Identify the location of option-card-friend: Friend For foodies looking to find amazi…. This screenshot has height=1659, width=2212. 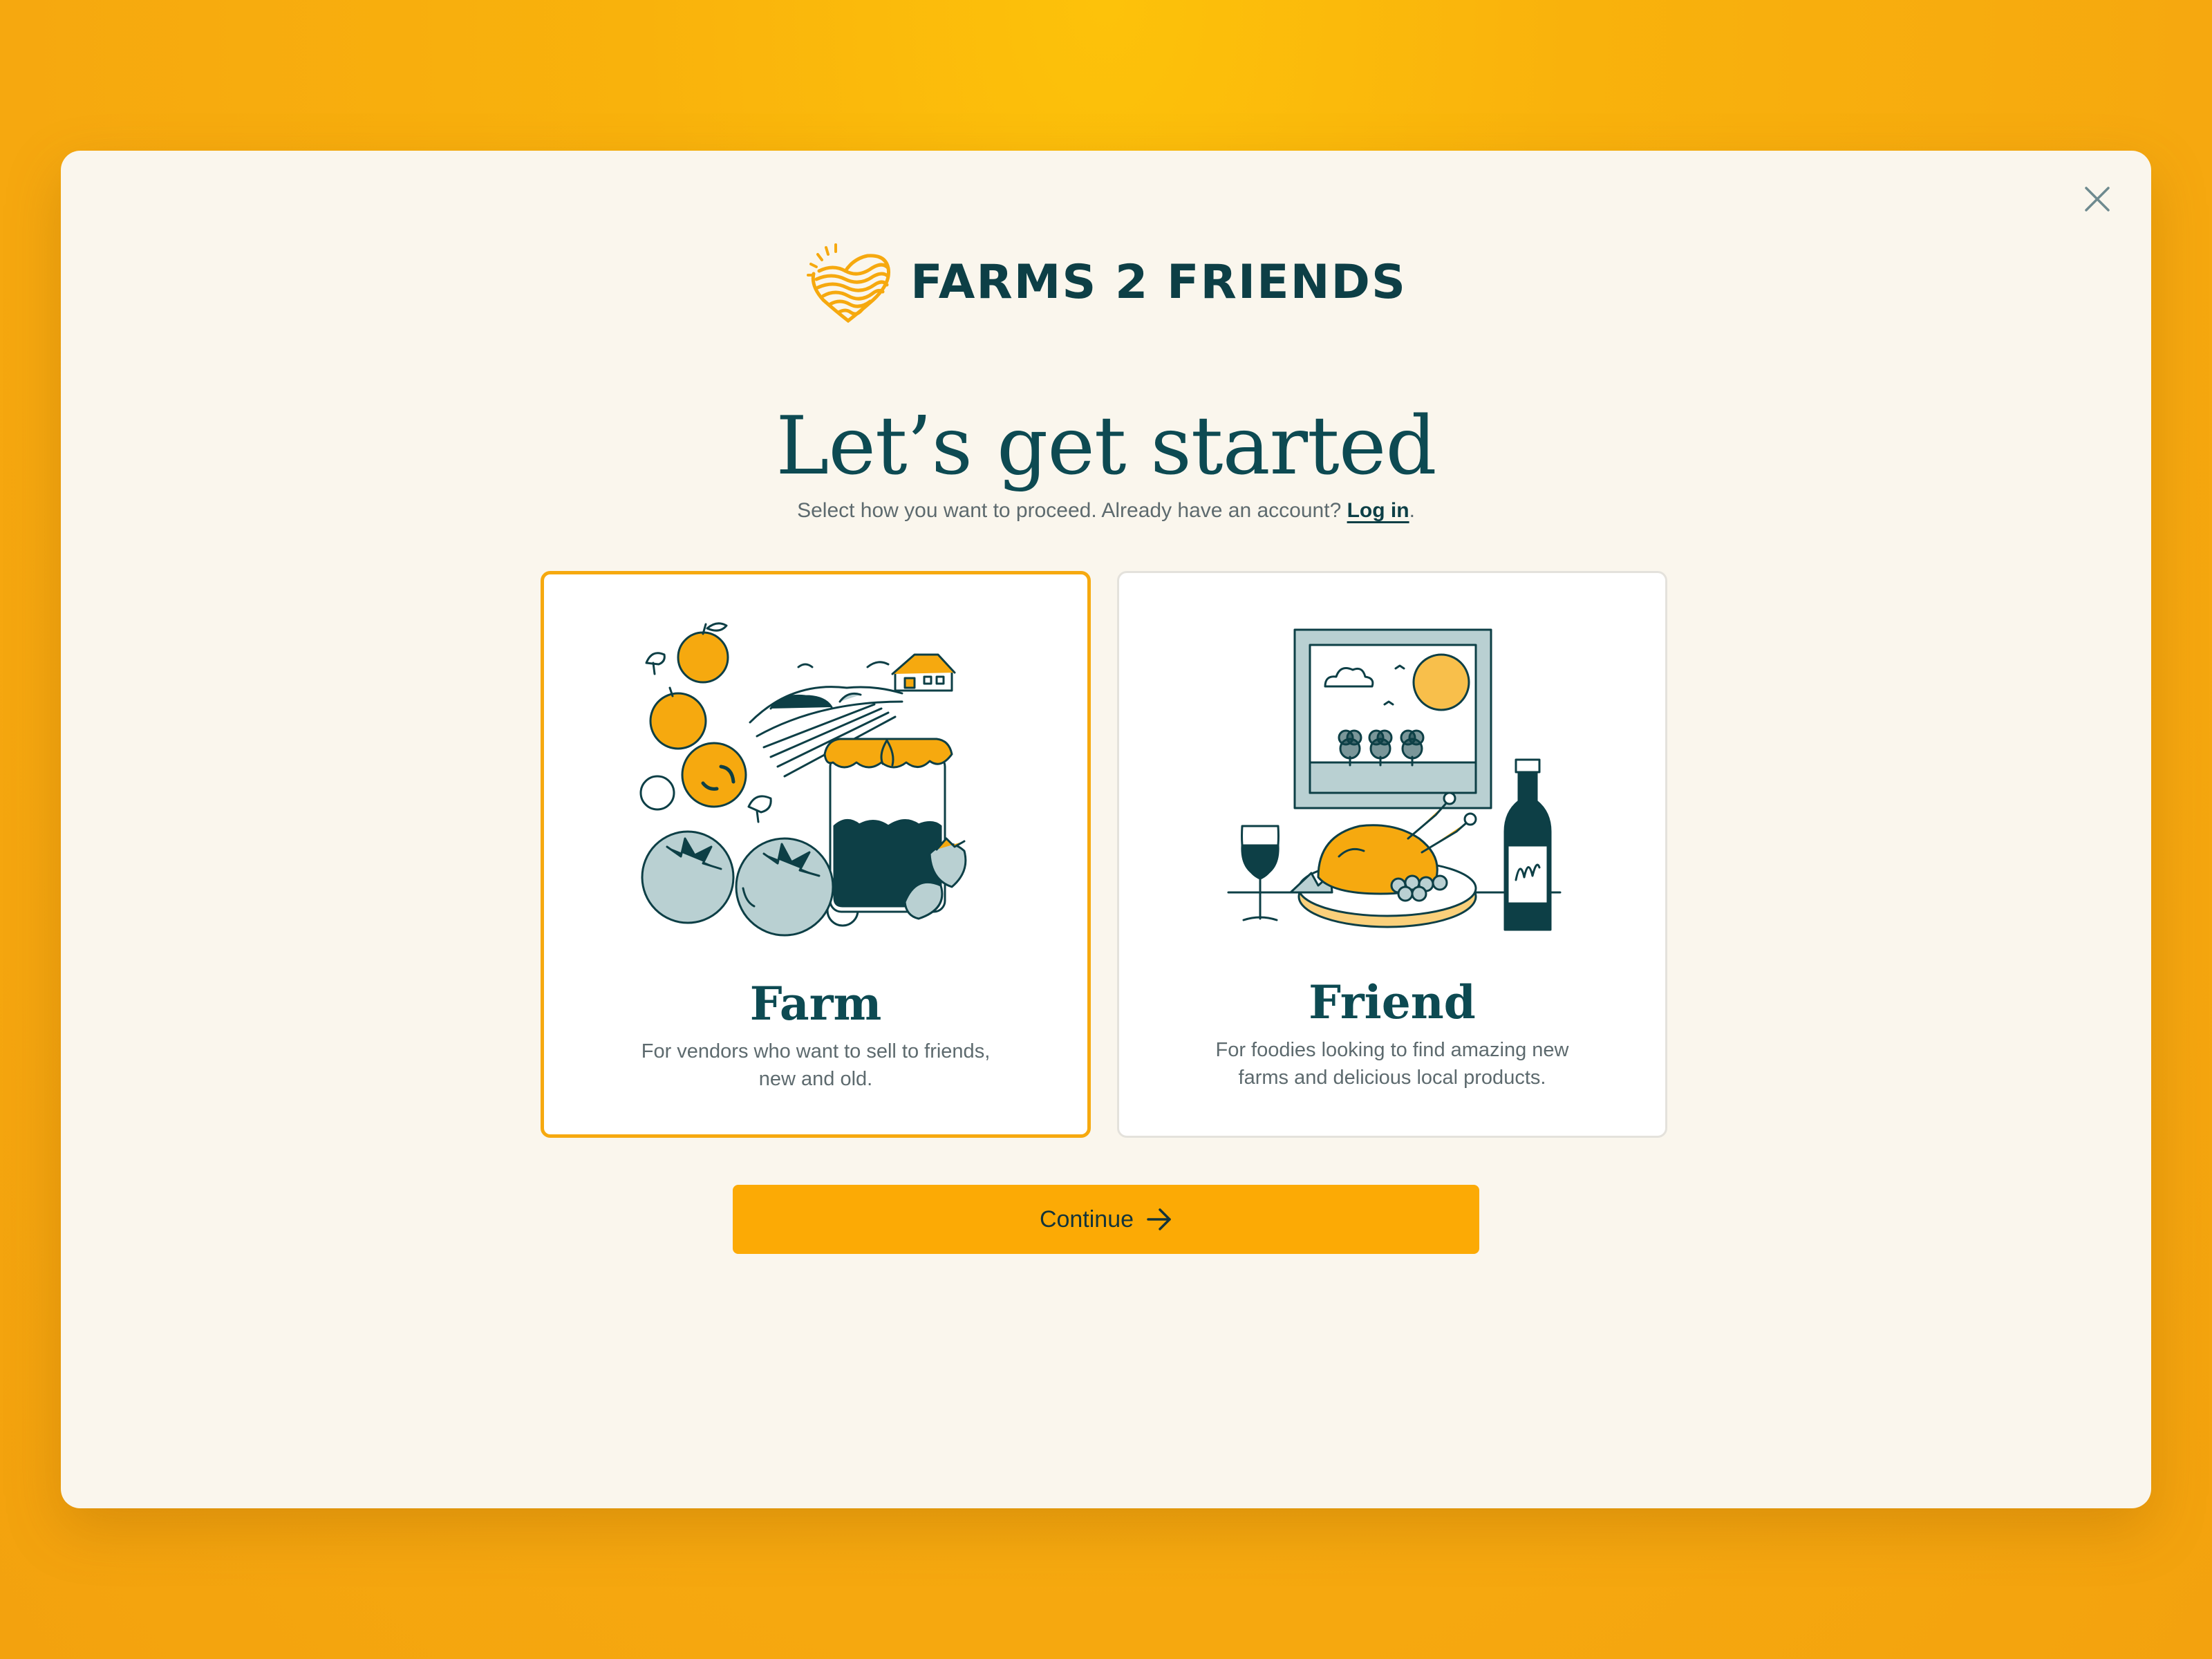
(1392, 854).